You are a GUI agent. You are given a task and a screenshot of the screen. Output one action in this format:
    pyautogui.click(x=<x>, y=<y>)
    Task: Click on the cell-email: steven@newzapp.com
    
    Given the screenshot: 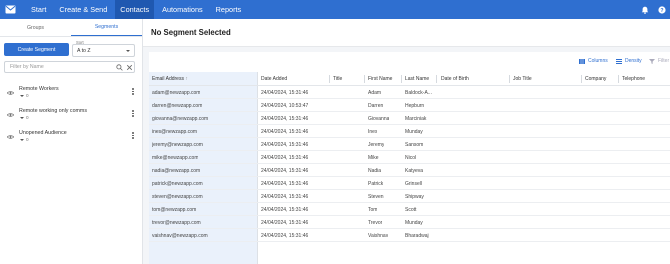 What is the action you would take?
    pyautogui.click(x=177, y=197)
    